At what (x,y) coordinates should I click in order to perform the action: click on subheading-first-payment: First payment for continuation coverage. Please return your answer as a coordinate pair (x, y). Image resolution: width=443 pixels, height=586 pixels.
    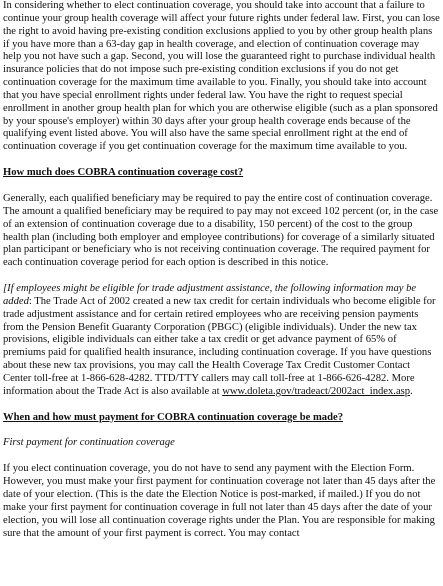
    Looking at the image, I should click on (89, 443).